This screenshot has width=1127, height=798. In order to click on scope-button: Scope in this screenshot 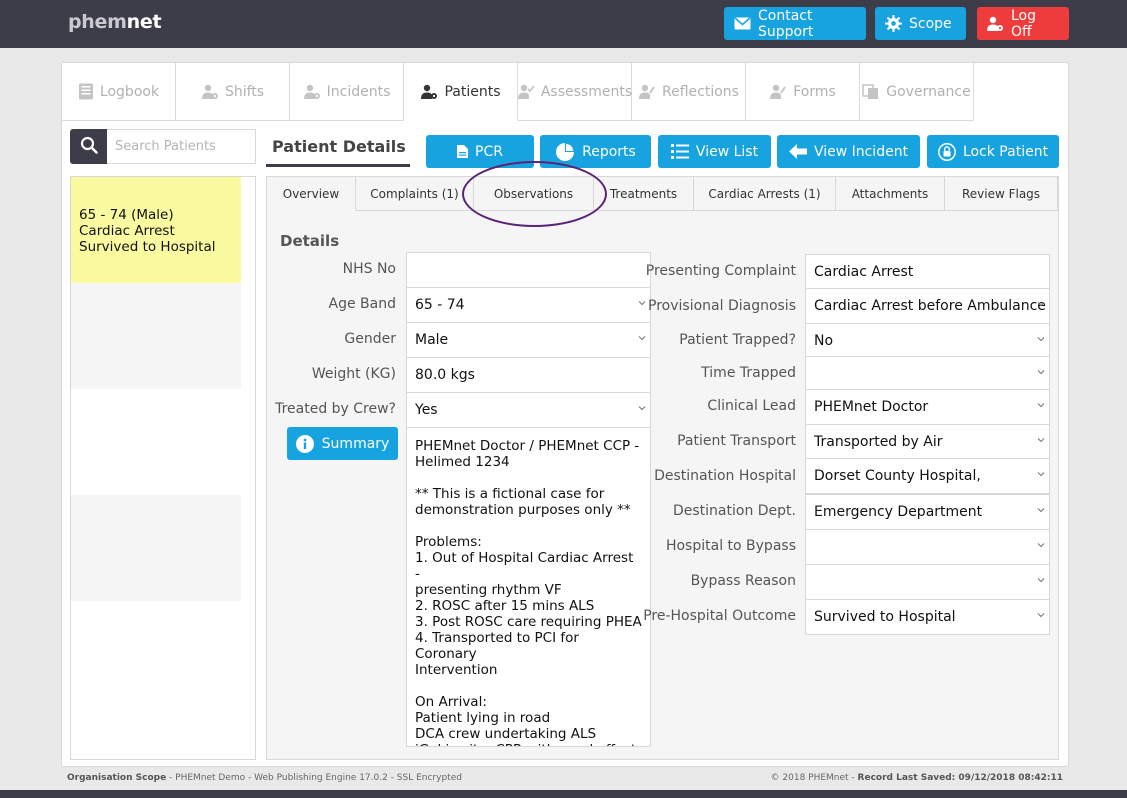, I will do `click(920, 23)`.